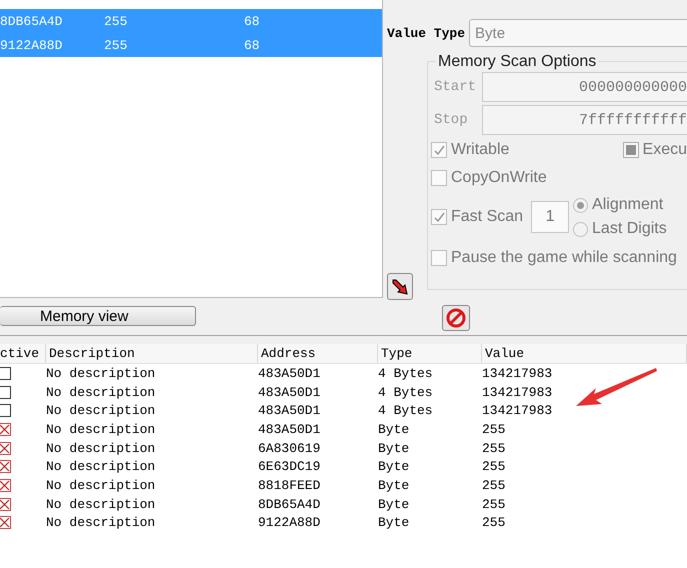 Image resolution: width=687 pixels, height=568 pixels. Describe the element at coordinates (629, 229) in the screenshot. I see `radio-label: Last Digits` at that location.